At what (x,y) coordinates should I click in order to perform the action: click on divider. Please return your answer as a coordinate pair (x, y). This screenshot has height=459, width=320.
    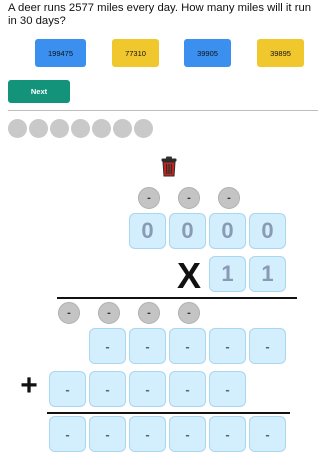
    Looking at the image, I should click on (163, 110).